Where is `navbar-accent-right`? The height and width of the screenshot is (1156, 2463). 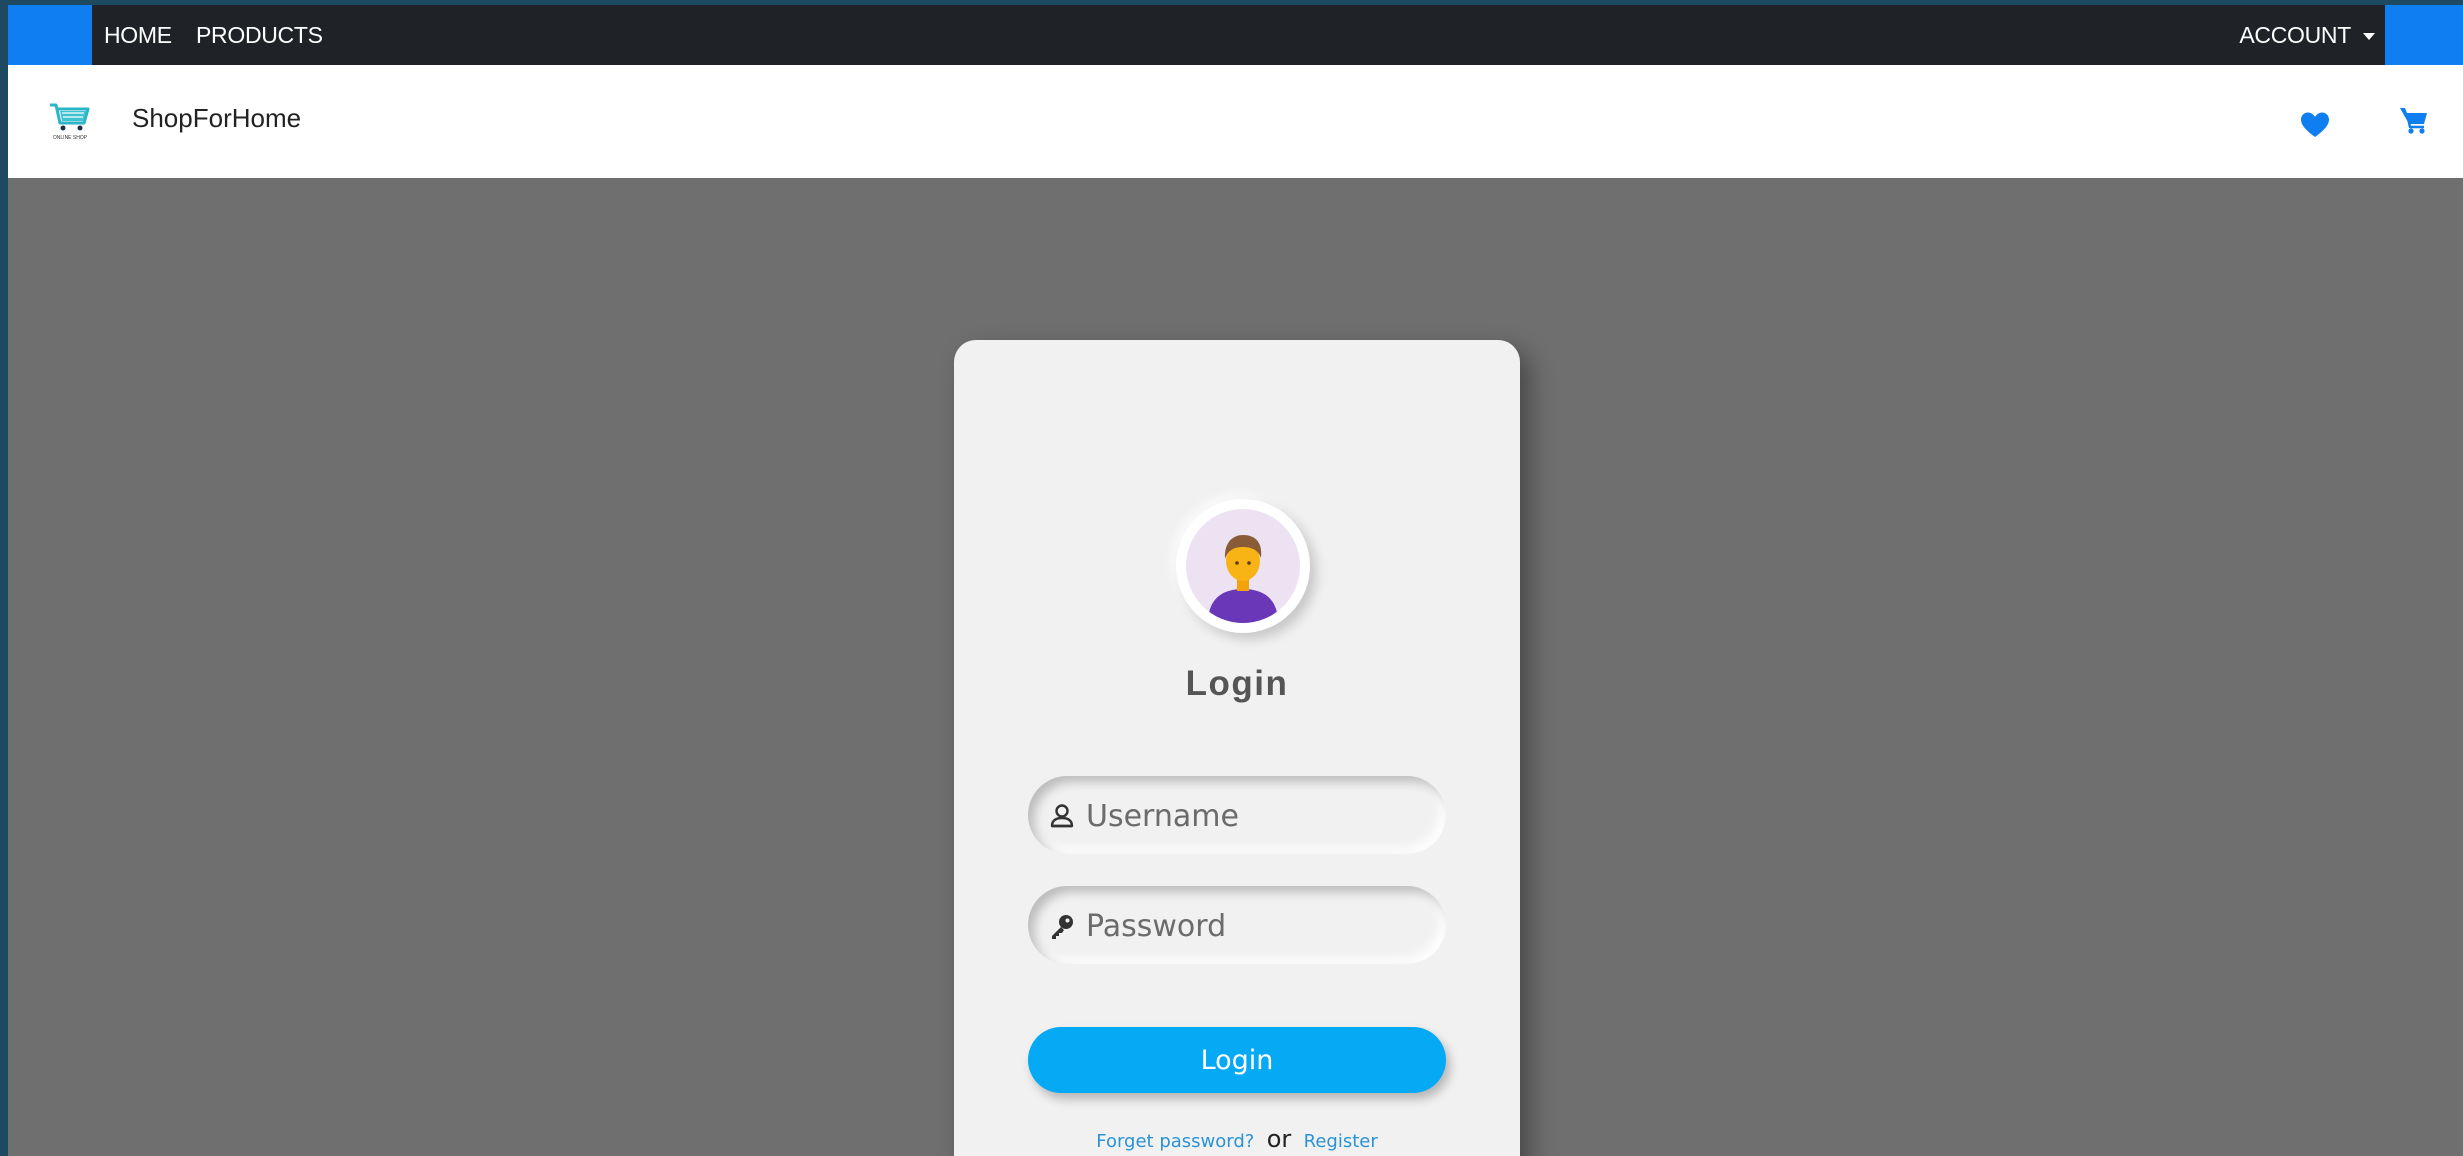 navbar-accent-right is located at coordinates (2424, 35).